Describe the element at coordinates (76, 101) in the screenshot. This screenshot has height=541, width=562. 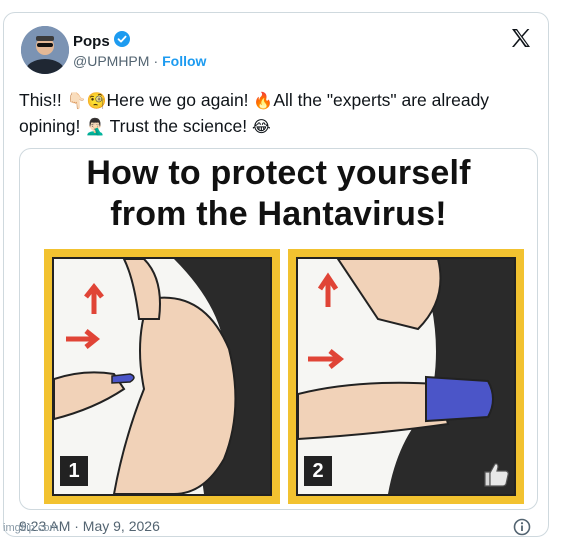
I see `pointing-down-emoji: 👇🏻` at that location.